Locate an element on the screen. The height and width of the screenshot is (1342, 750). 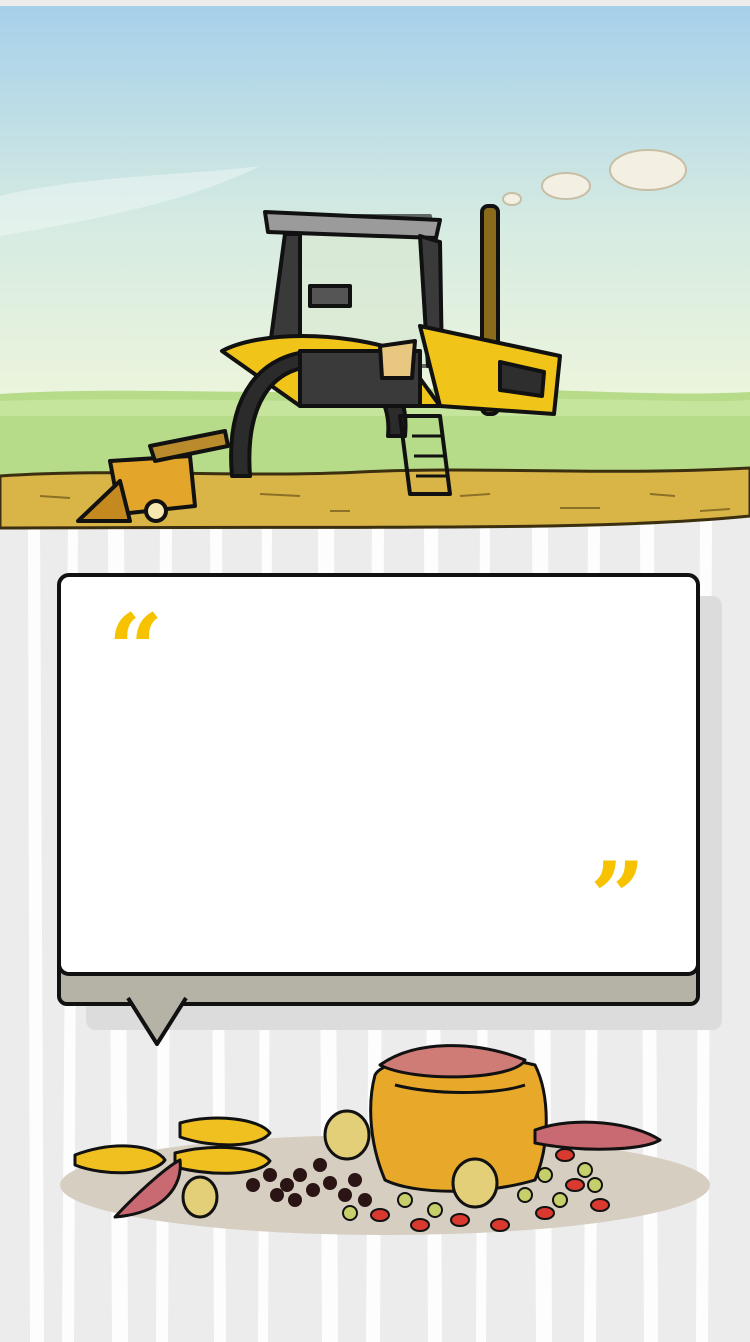
open-quote-icon: “ is located at coordinates (136, 649).